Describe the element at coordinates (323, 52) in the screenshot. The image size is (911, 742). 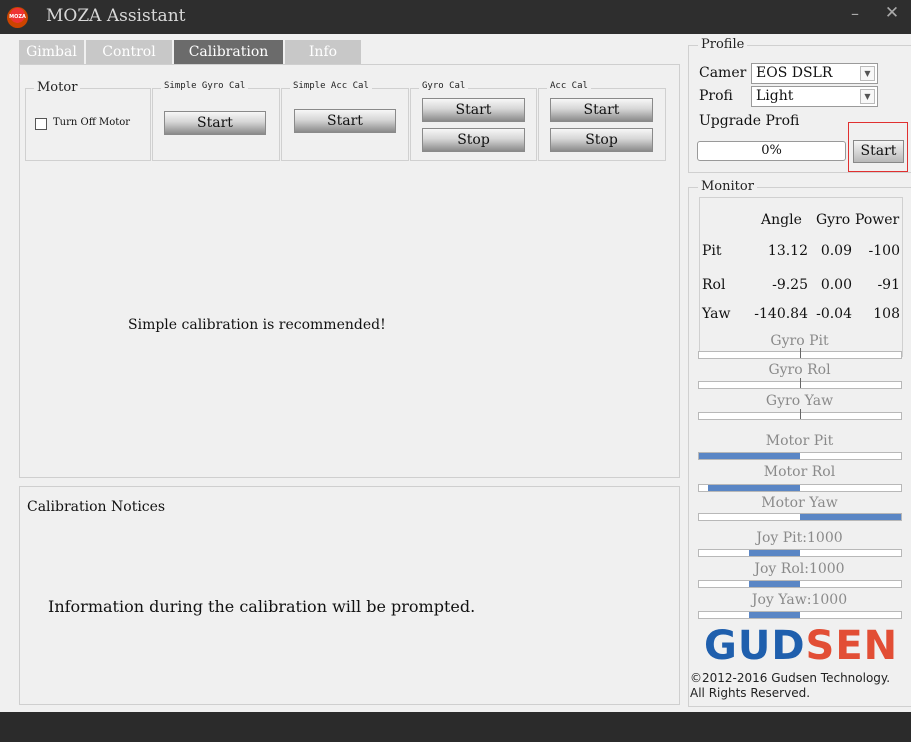
I see `tab-info: Info` at that location.